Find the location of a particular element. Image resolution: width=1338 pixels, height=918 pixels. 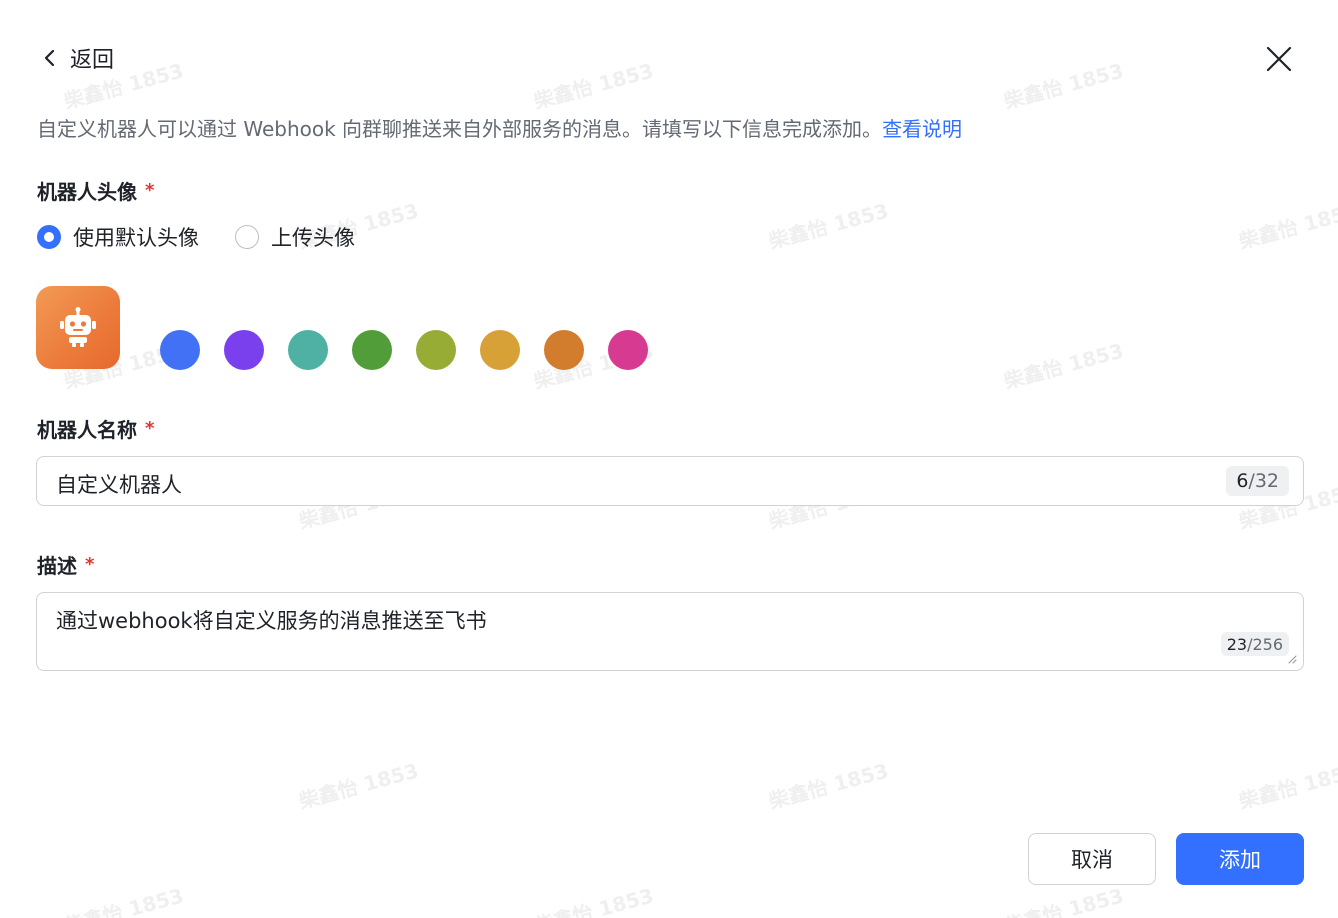

bot-name-input: 自定义机器人 6/32 is located at coordinates (670, 481).